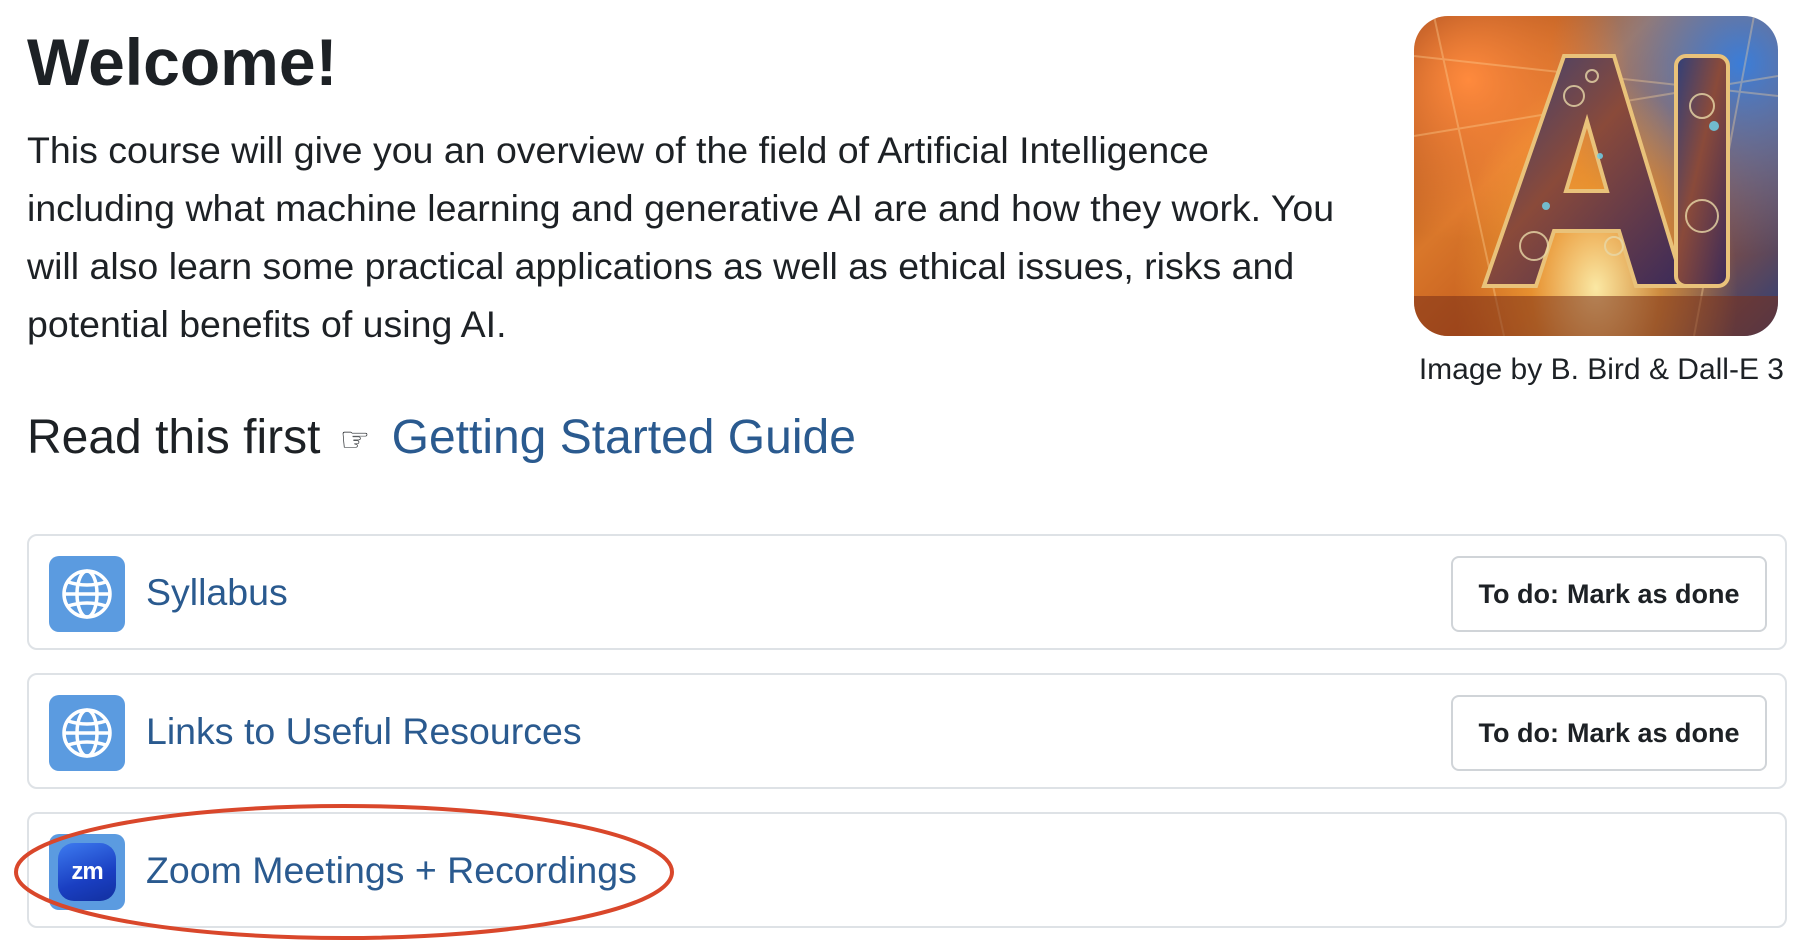  I want to click on syllabus-link: Syllabus, so click(217, 592).